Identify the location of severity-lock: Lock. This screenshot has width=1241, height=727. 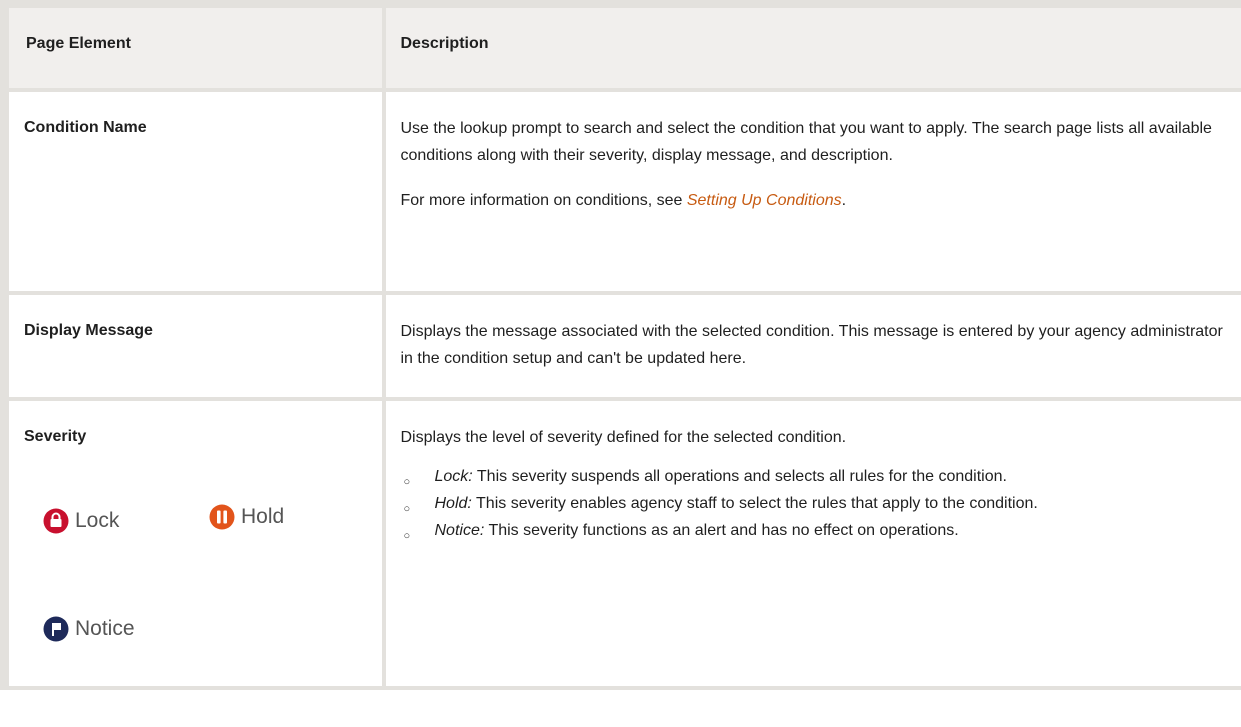
(81, 521).